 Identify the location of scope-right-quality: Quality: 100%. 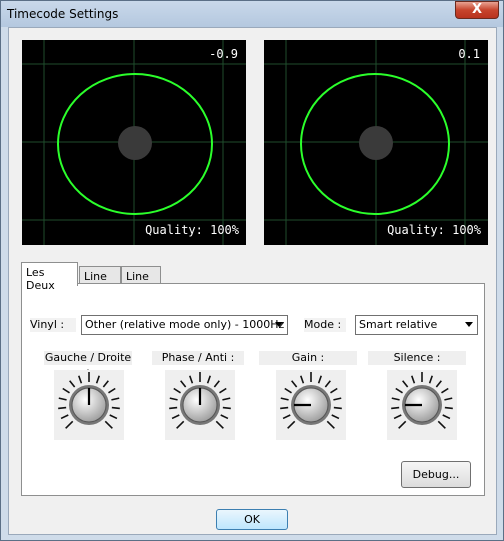
(434, 230).